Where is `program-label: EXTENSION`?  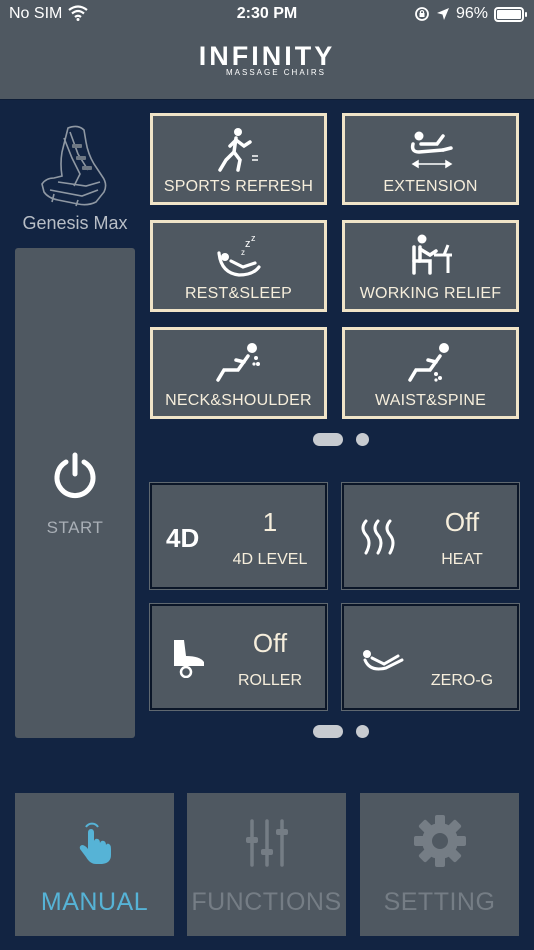 program-label: EXTENSION is located at coordinates (430, 186).